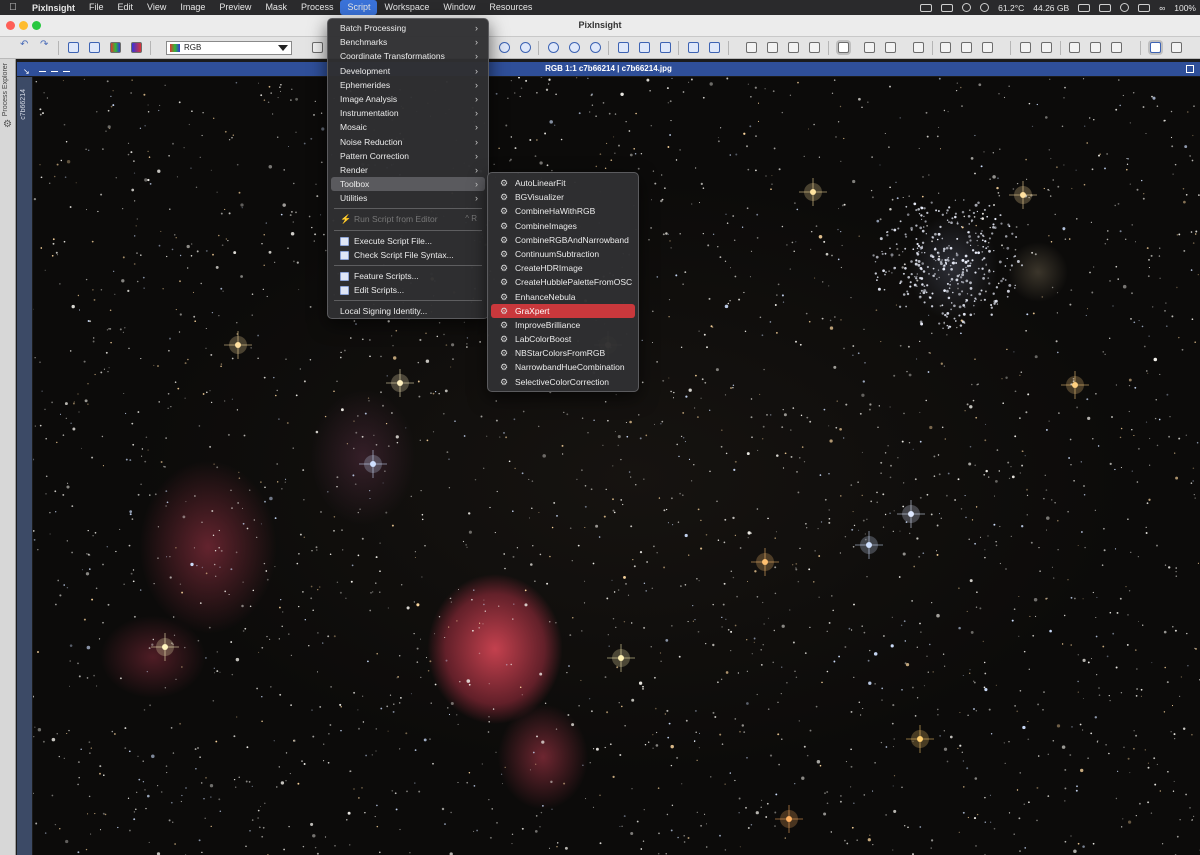  Describe the element at coordinates (563, 268) in the screenshot. I see `toolbox-item-createhdrimage: ⚙ CreateHDRImage` at that location.